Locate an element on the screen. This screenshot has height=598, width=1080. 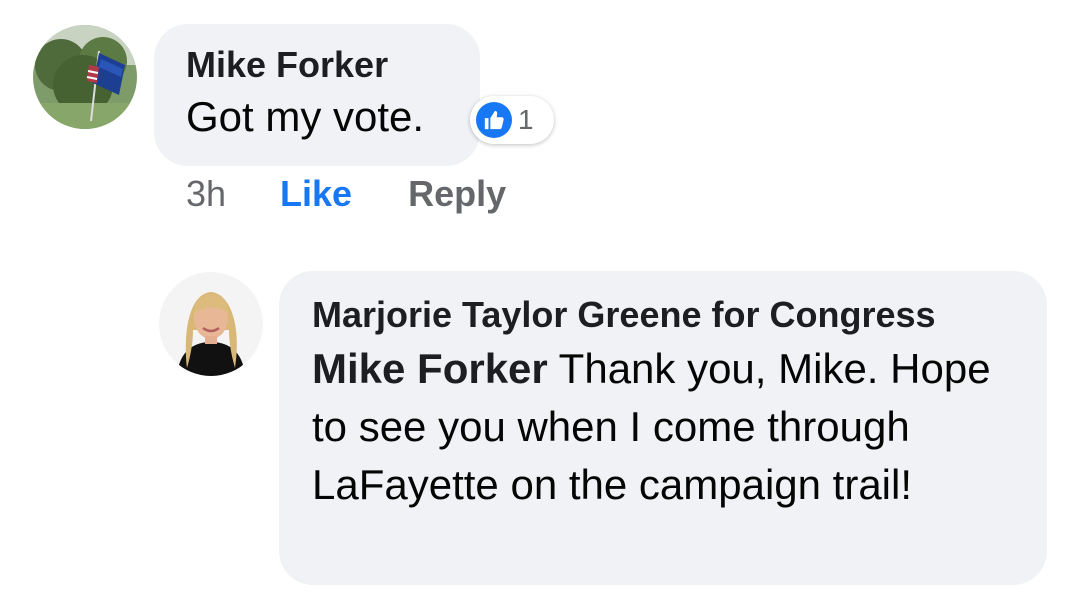
comment-author: Mike Forker is located at coordinates (333, 65).